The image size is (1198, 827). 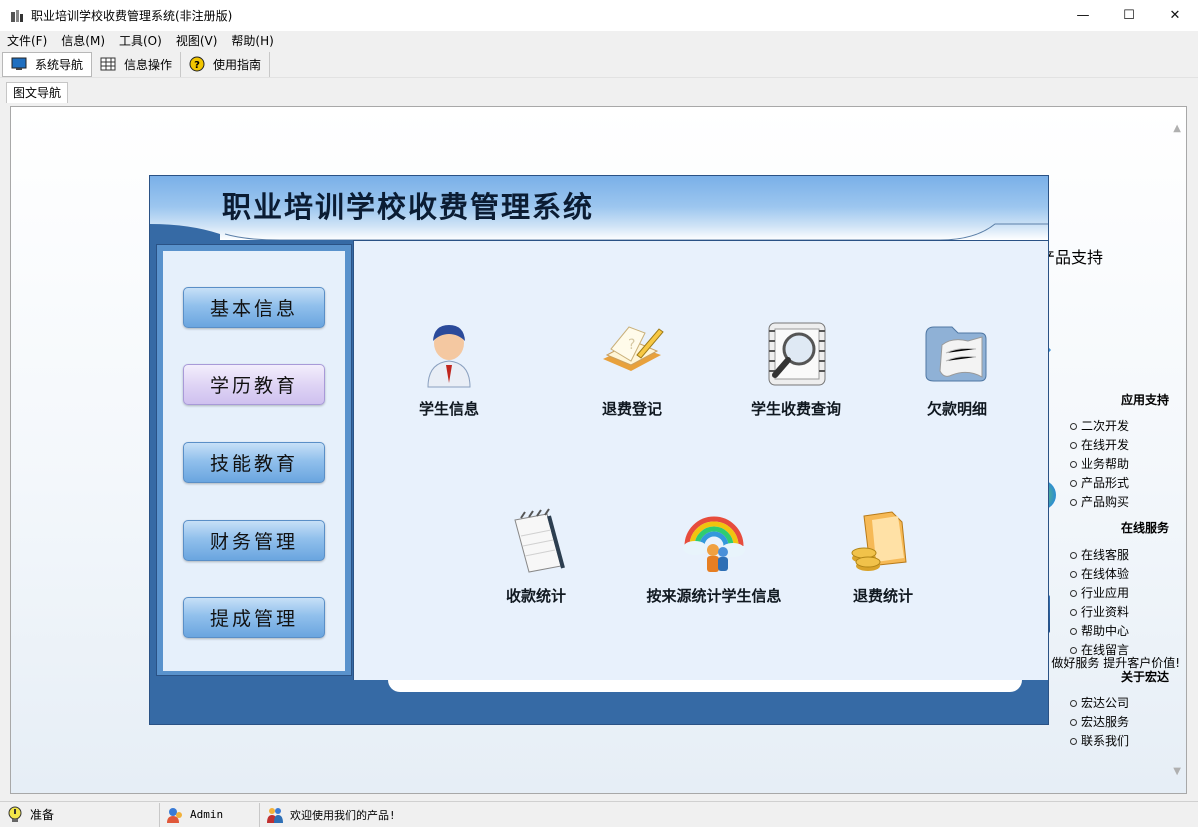 I want to click on tab-graphic-nav: 图文导航, so click(x=37, y=92).